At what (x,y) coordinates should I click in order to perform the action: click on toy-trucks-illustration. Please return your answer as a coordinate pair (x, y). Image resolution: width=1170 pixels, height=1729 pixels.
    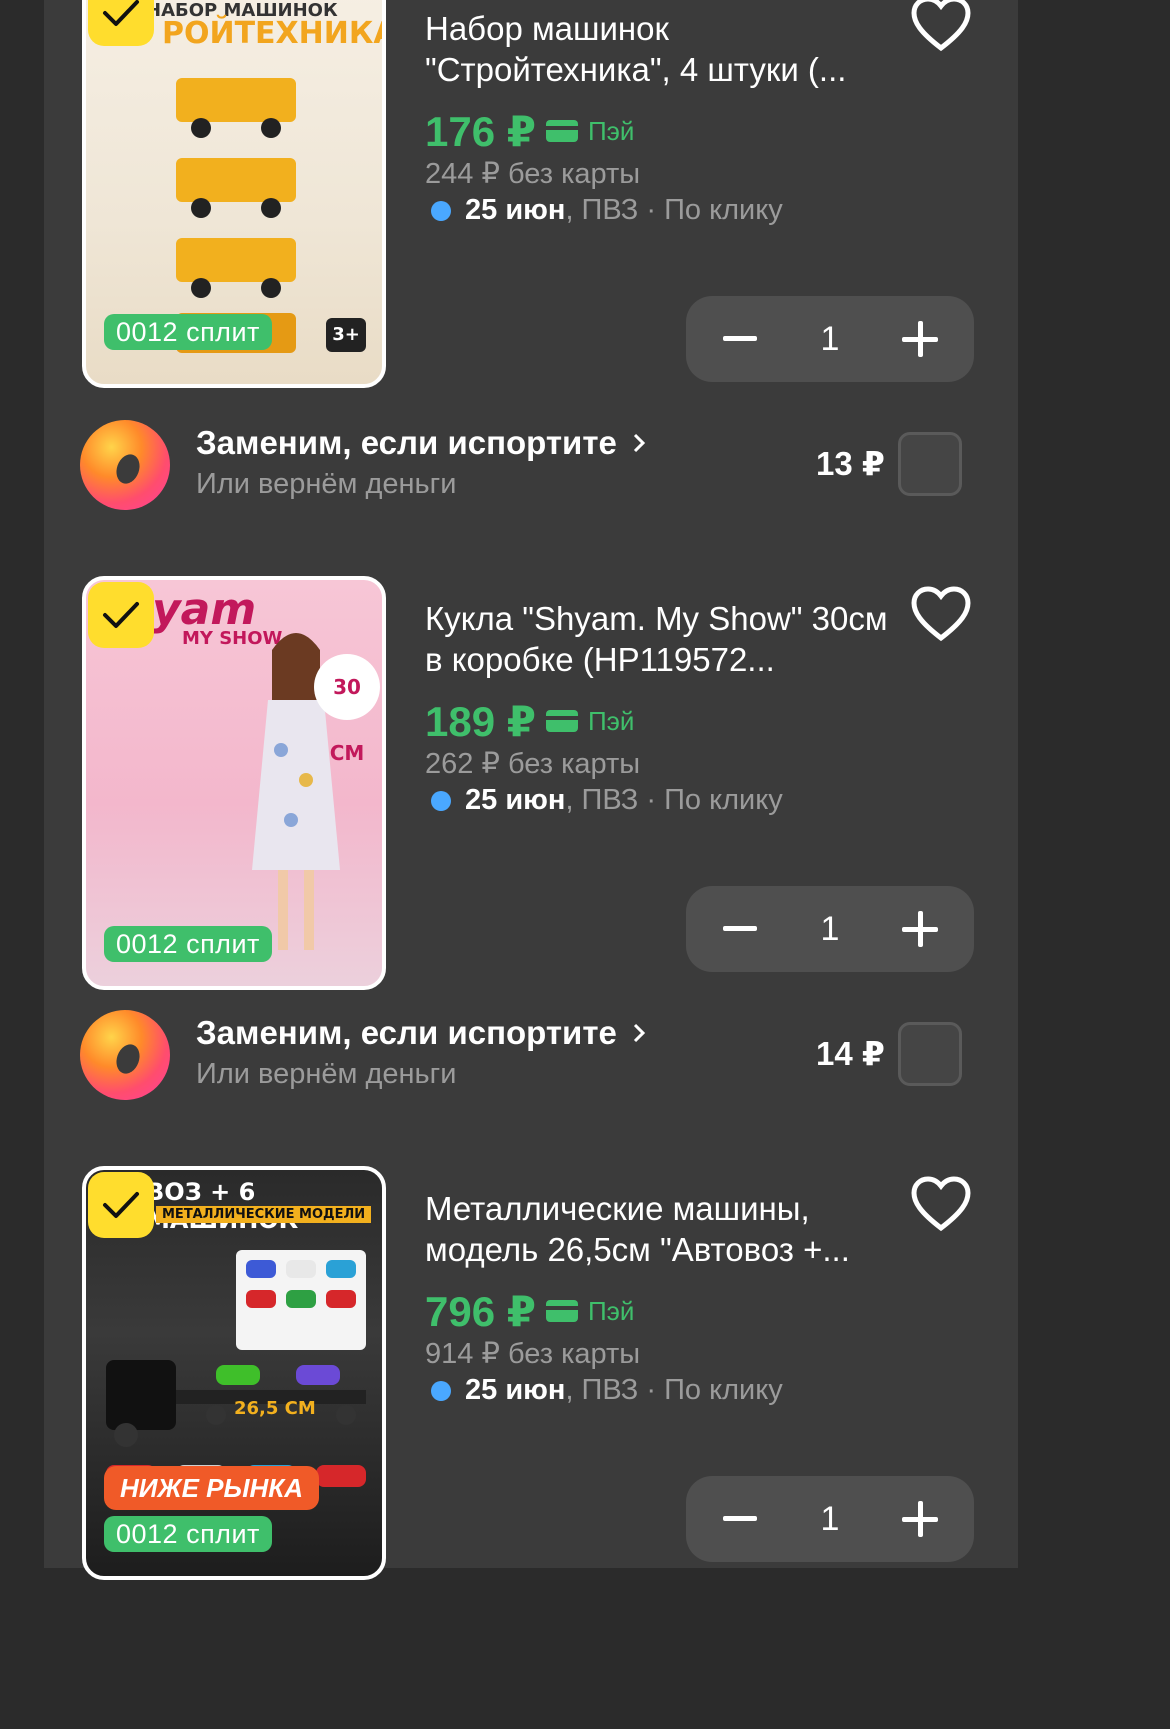
    Looking at the image, I should click on (236, 215).